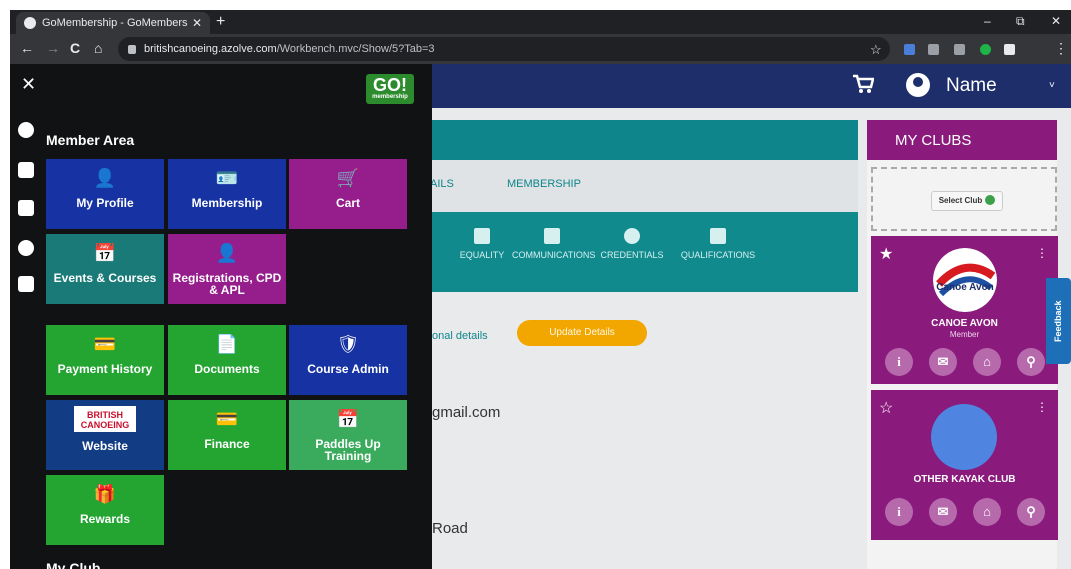  I want to click on tile-registrations: 👤 Registrations, CPD & APL, so click(227, 269).